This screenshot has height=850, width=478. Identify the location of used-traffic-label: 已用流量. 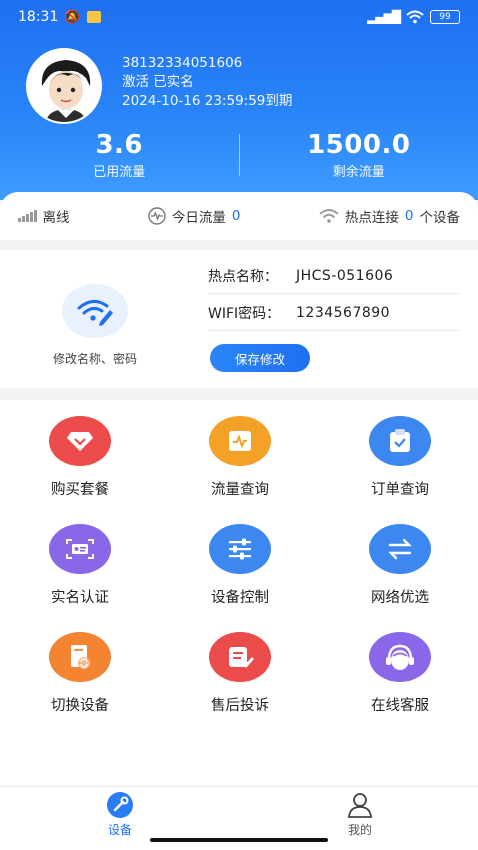
(119, 172).